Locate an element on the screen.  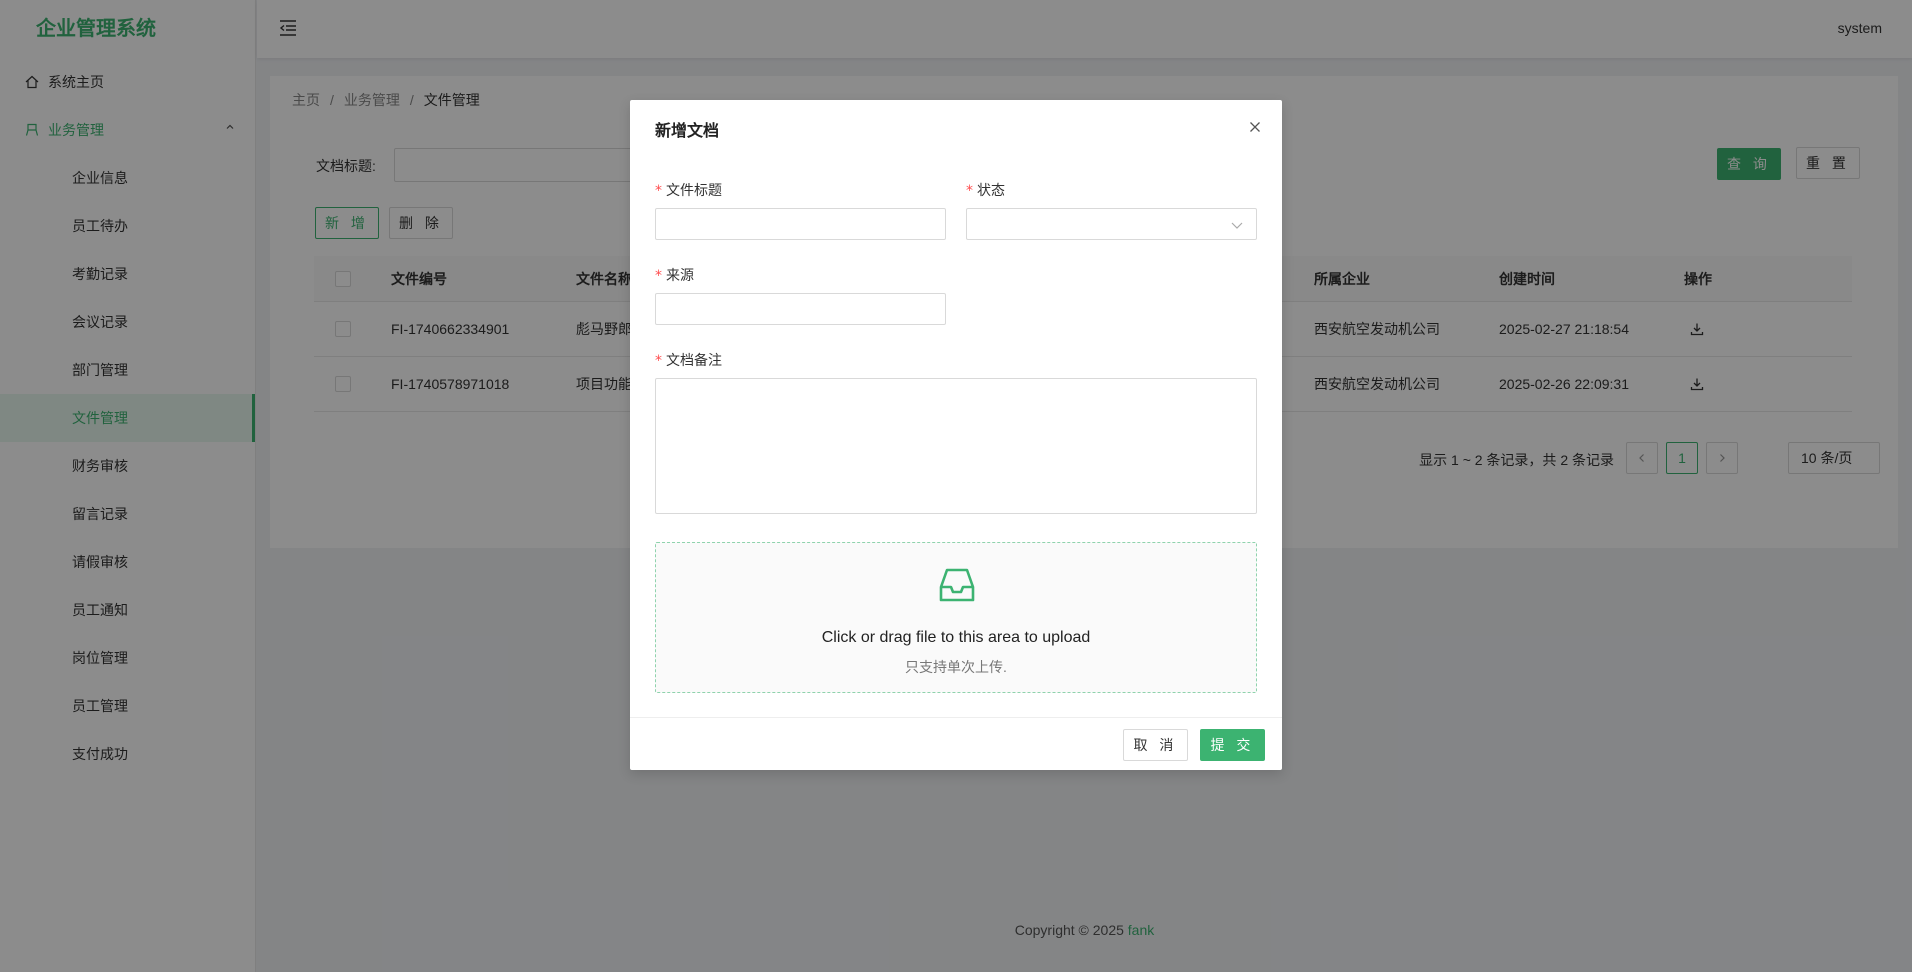
modal-footer: 取 消 提 交 is located at coordinates (956, 743).